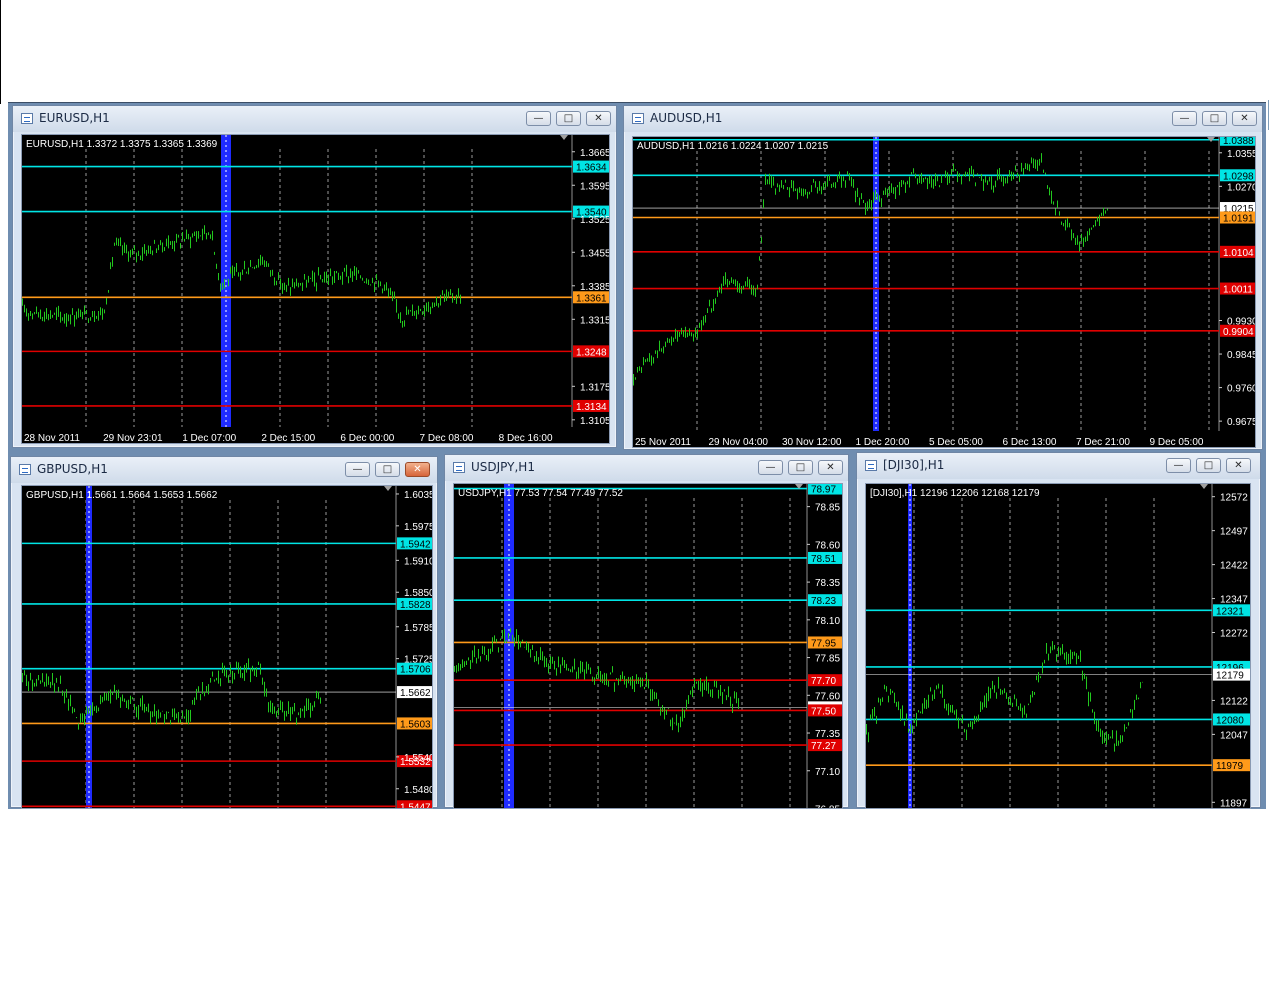 The height and width of the screenshot is (994, 1278). What do you see at coordinates (1234, 600) in the screenshot?
I see `price-axis-label: 12347` at bounding box center [1234, 600].